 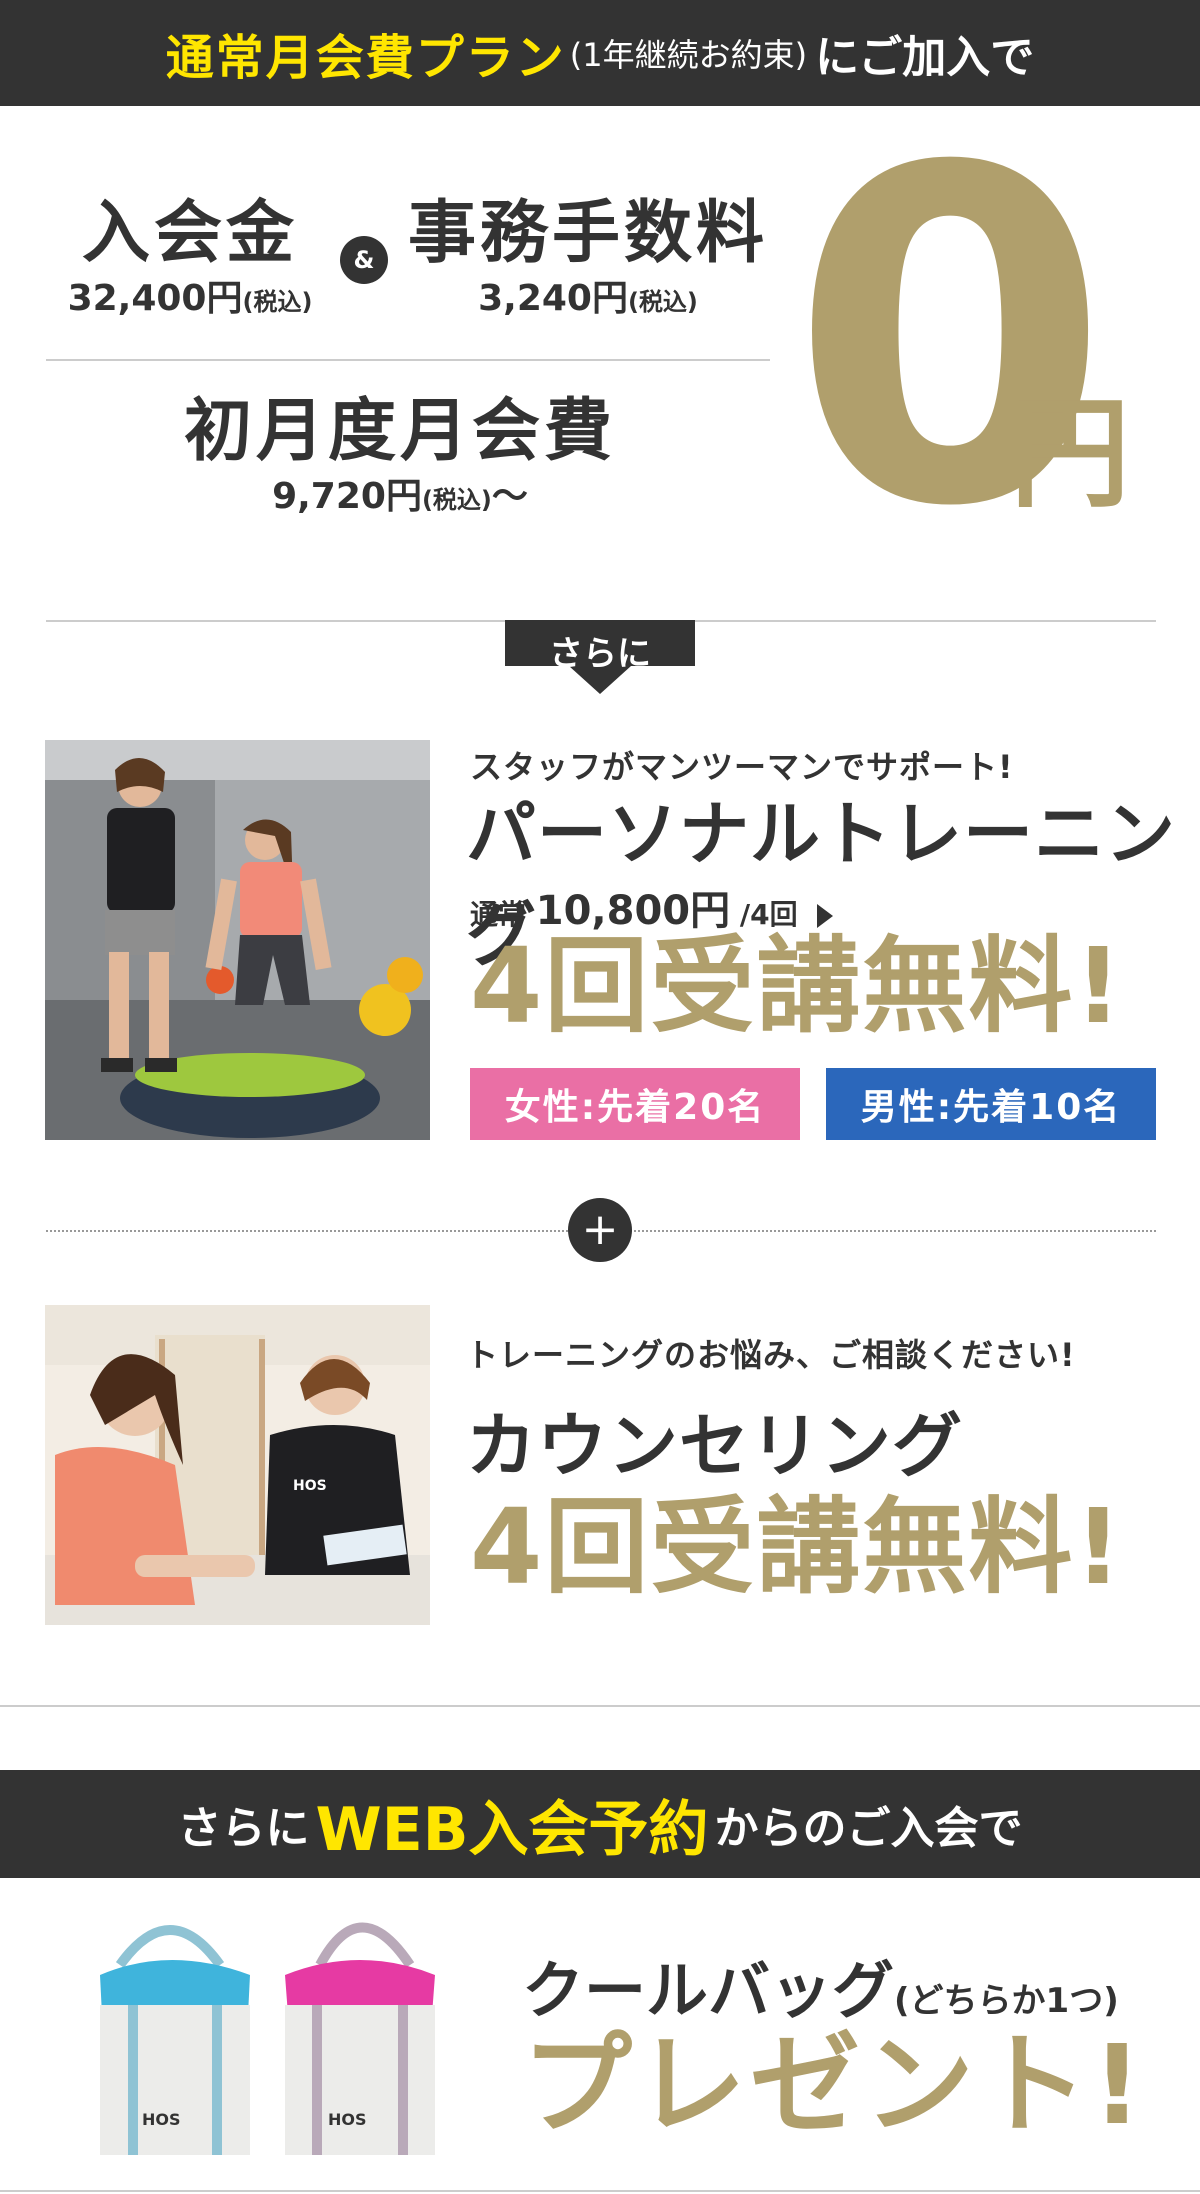 What do you see at coordinates (364, 260) in the screenshot?
I see `ampersand-icon: &` at bounding box center [364, 260].